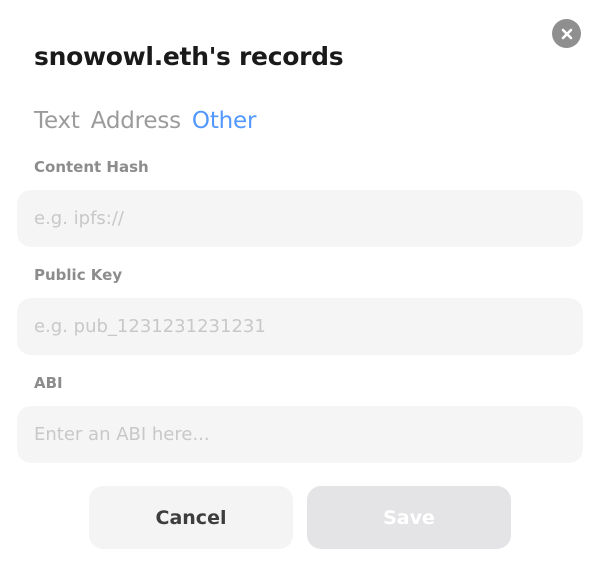 The image size is (600, 568). Describe the element at coordinates (300, 434) in the screenshot. I see `abi-input` at that location.